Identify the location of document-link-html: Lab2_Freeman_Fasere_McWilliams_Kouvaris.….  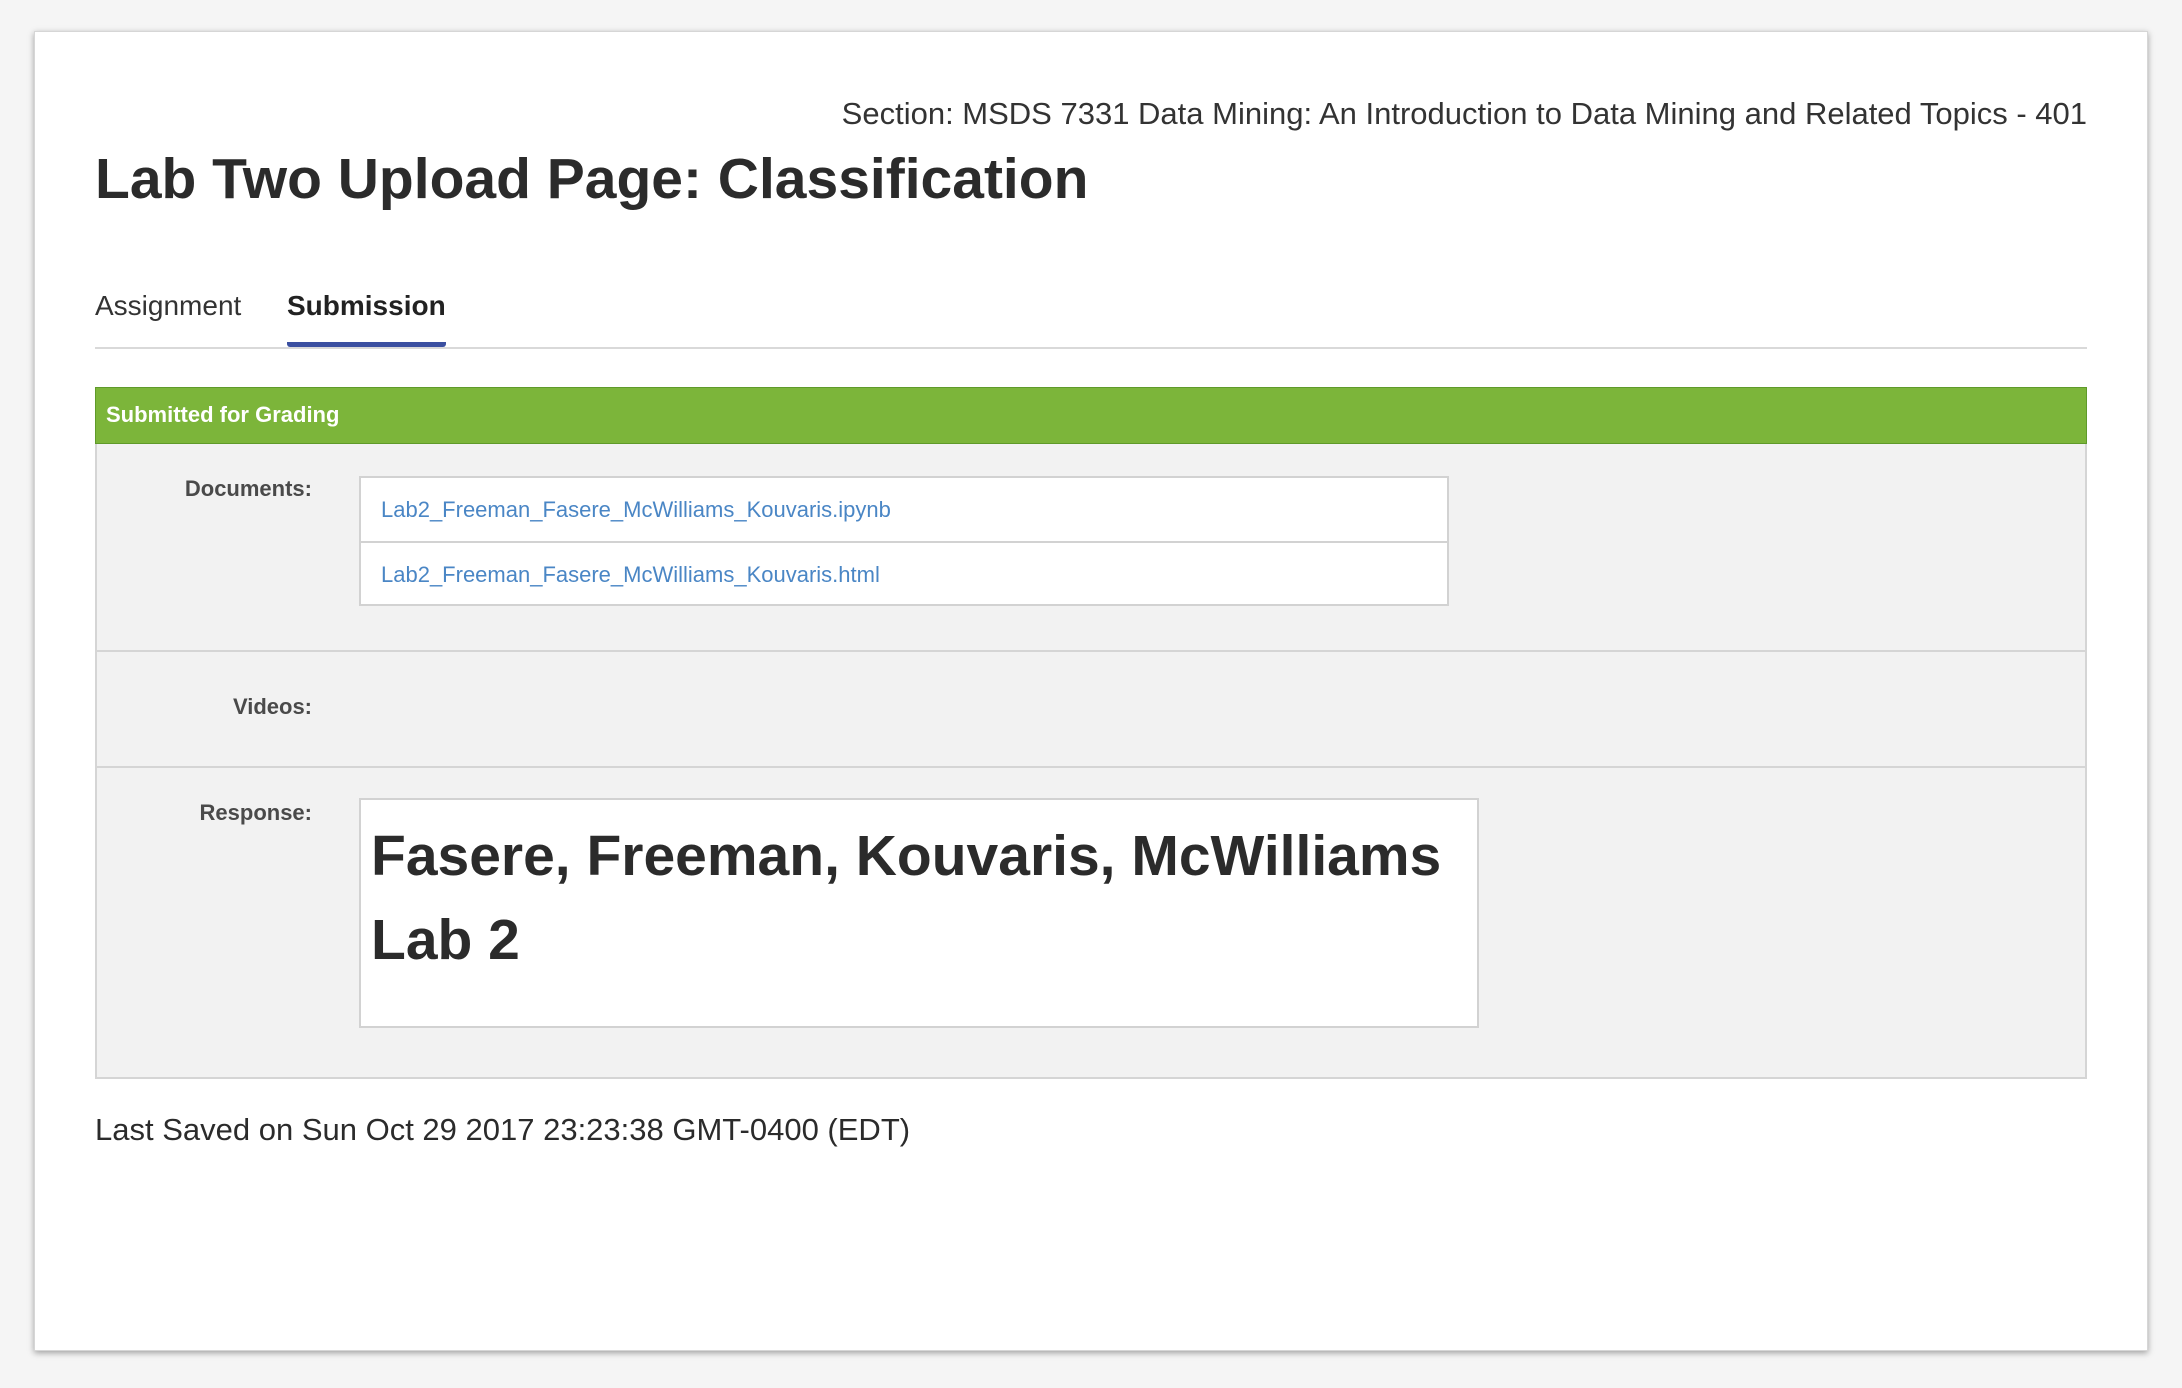
(904, 572).